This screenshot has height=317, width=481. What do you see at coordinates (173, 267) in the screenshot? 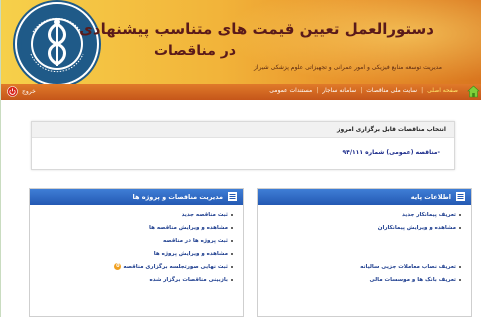
I see `link-final-minutes: ثبت نهایی صورتجلسه برگزاری مناقصه0` at bounding box center [173, 267].